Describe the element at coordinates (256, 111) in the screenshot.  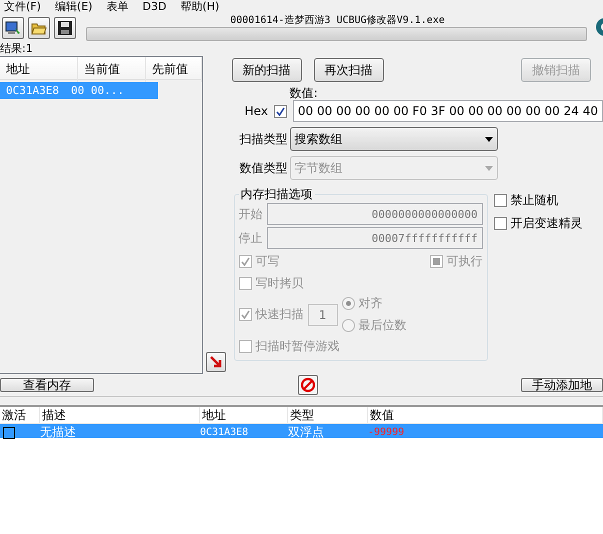
I see `hex-label: Hex` at that location.